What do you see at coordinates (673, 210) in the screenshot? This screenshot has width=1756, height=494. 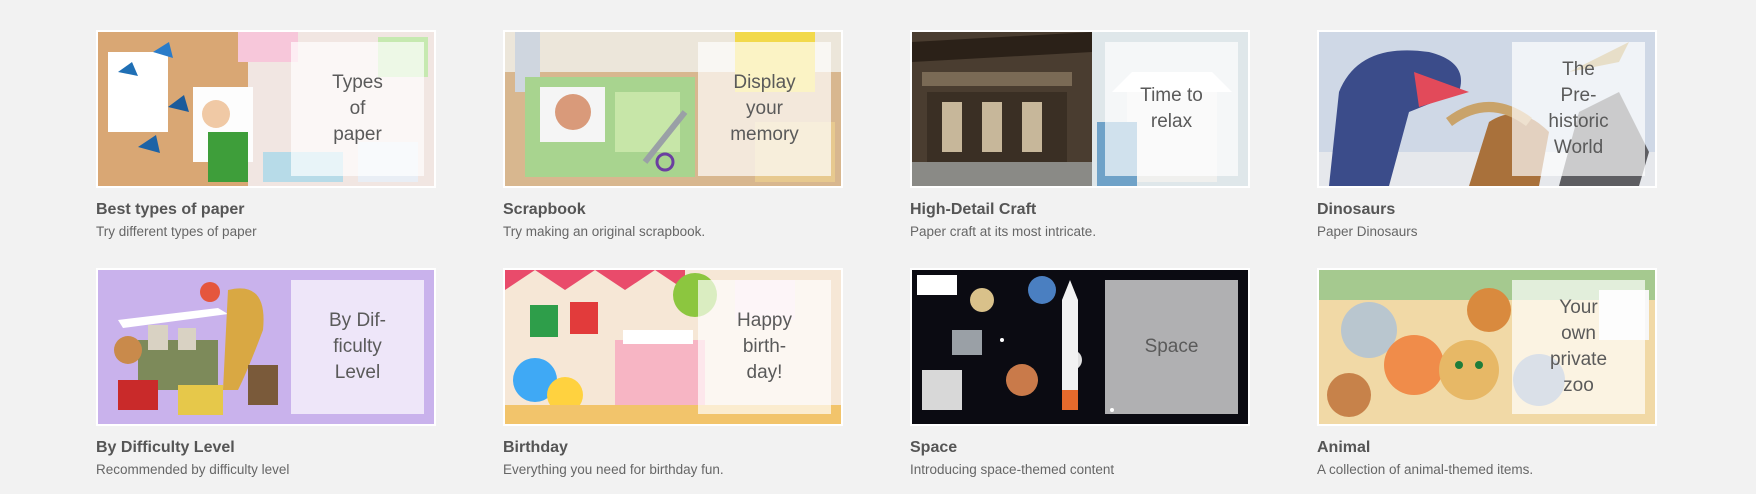 I see `card-title: Scrapbook` at bounding box center [673, 210].